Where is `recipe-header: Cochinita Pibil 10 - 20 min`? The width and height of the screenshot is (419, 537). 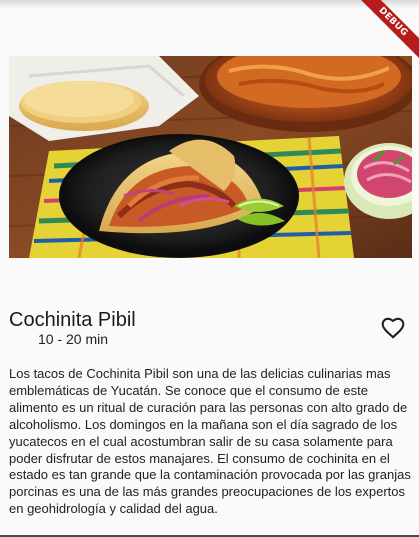
recipe-header: Cochinita Pibil 10 - 20 min is located at coordinates (209, 330).